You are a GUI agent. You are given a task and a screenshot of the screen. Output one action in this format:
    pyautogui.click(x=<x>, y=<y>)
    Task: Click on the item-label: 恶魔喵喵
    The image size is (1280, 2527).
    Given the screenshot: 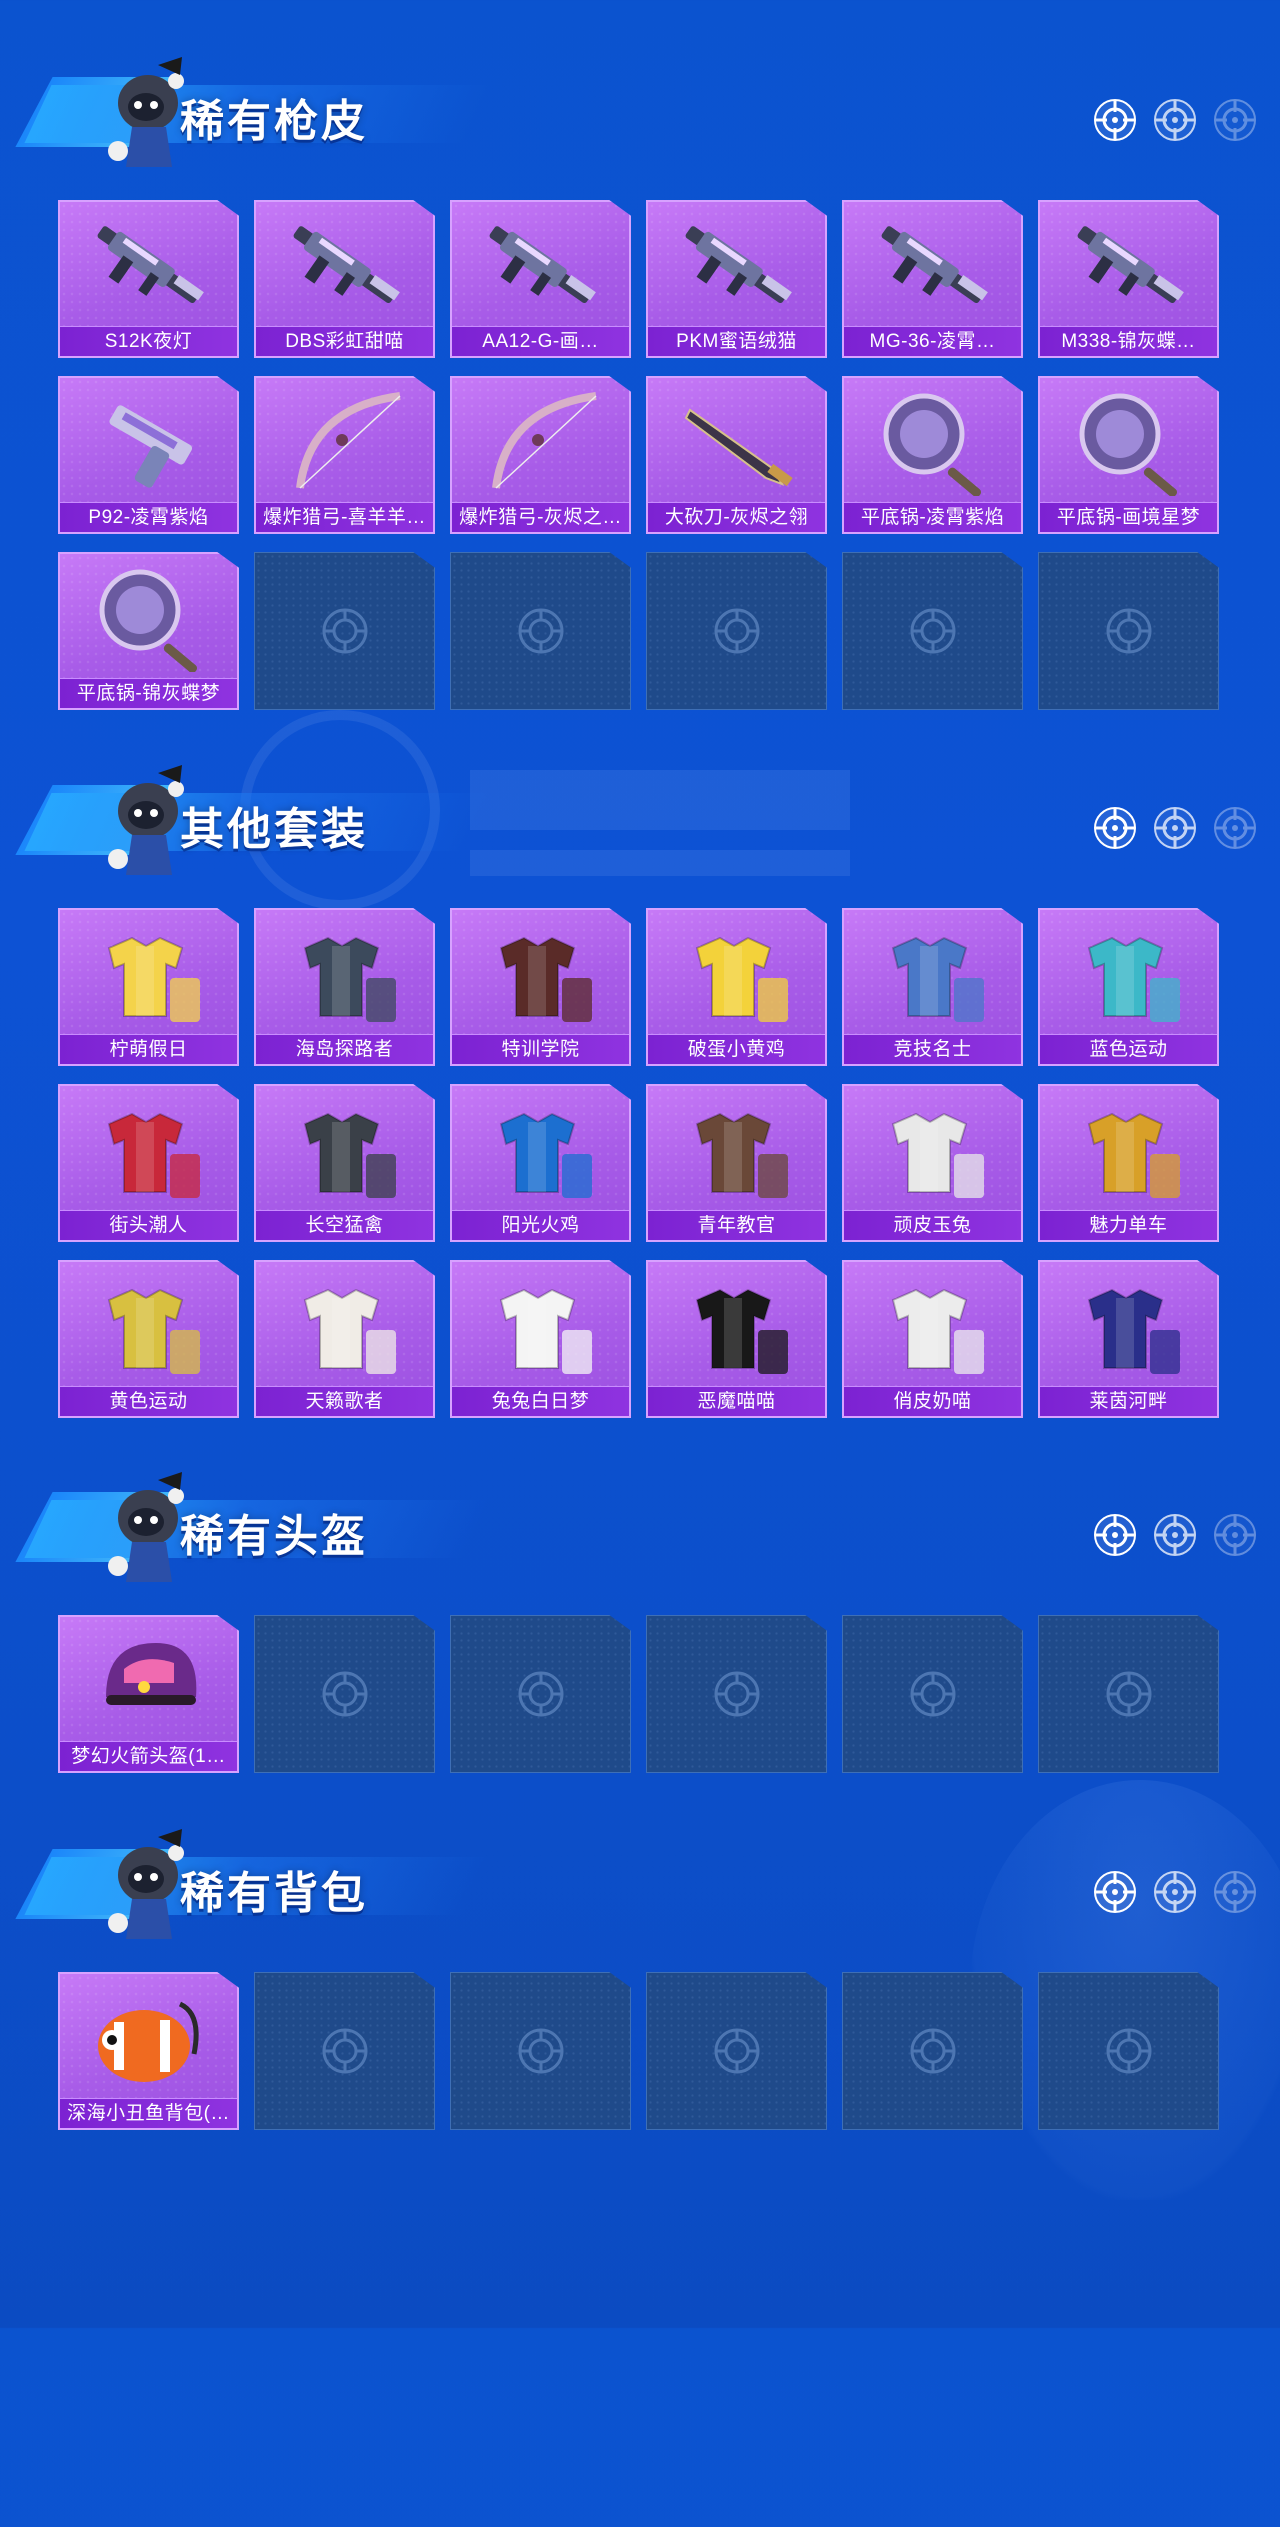 What is the action you would take?
    pyautogui.click(x=736, y=1401)
    